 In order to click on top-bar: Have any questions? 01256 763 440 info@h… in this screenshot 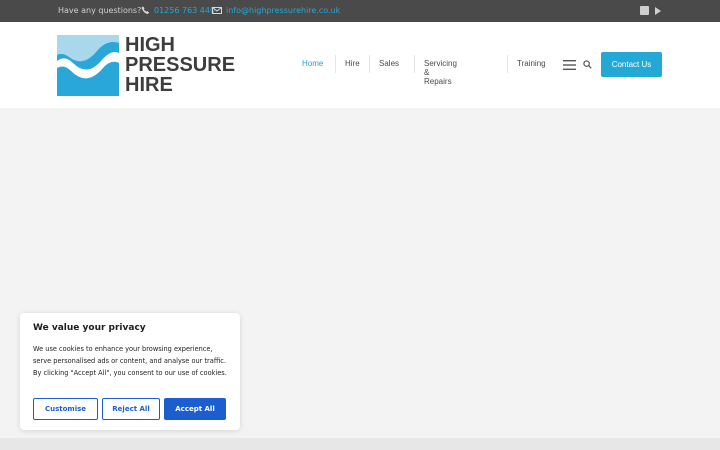, I will do `click(360, 11)`.